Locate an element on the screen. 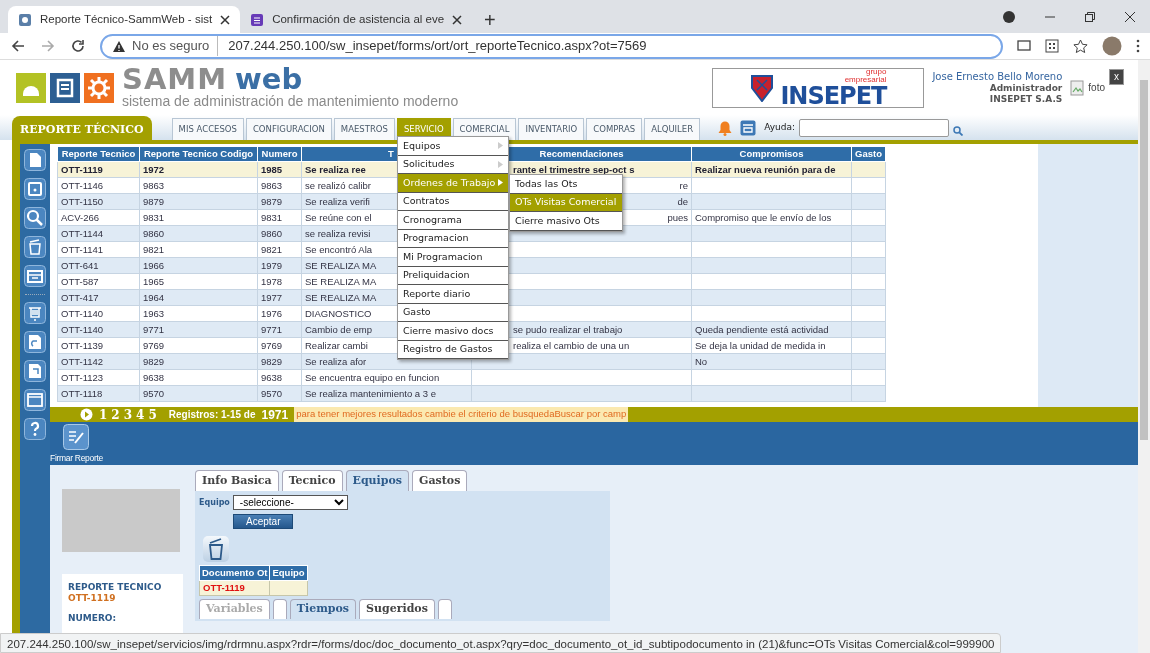 The height and width of the screenshot is (653, 1150). maximize-icon is located at coordinates (1090, 16).